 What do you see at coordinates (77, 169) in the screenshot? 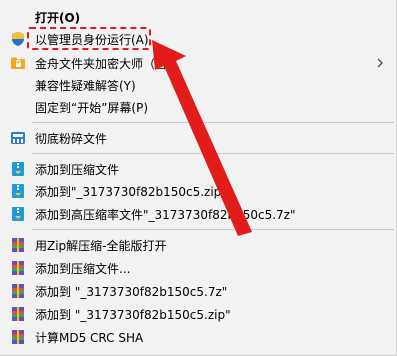
I see `menu-item-label: 添加到压缩文件` at bounding box center [77, 169].